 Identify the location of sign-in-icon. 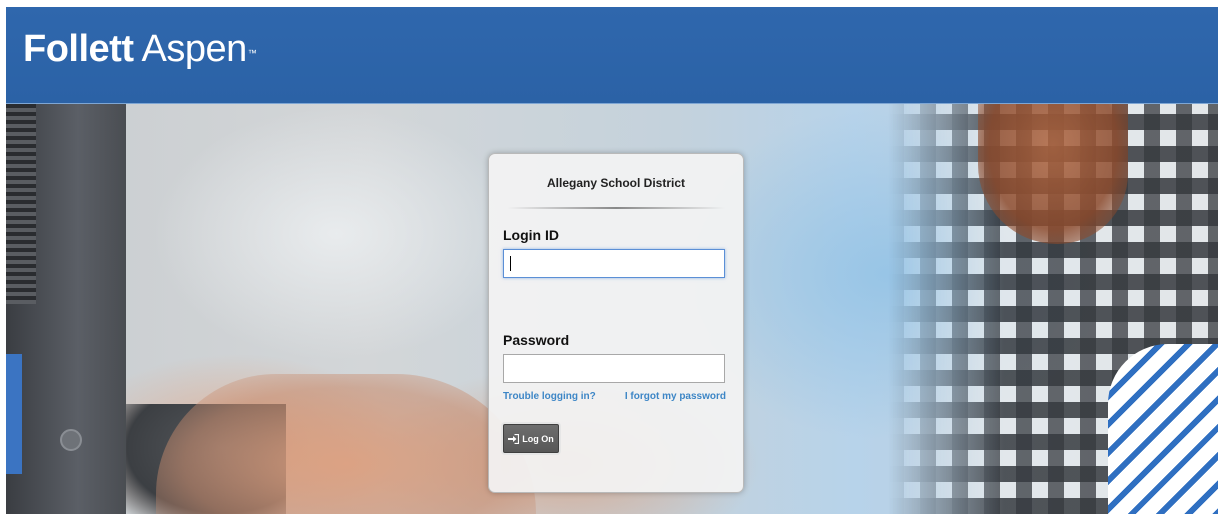
(514, 438).